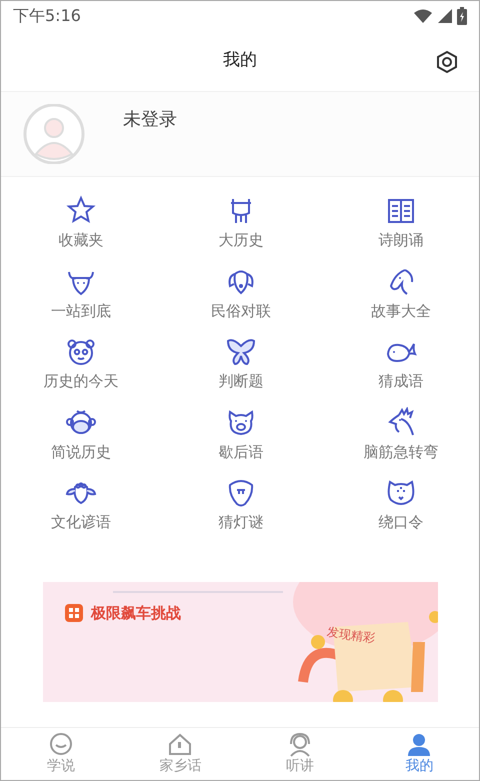 The image size is (480, 781). What do you see at coordinates (240, 60) in the screenshot?
I see `page-title: 我的` at bounding box center [240, 60].